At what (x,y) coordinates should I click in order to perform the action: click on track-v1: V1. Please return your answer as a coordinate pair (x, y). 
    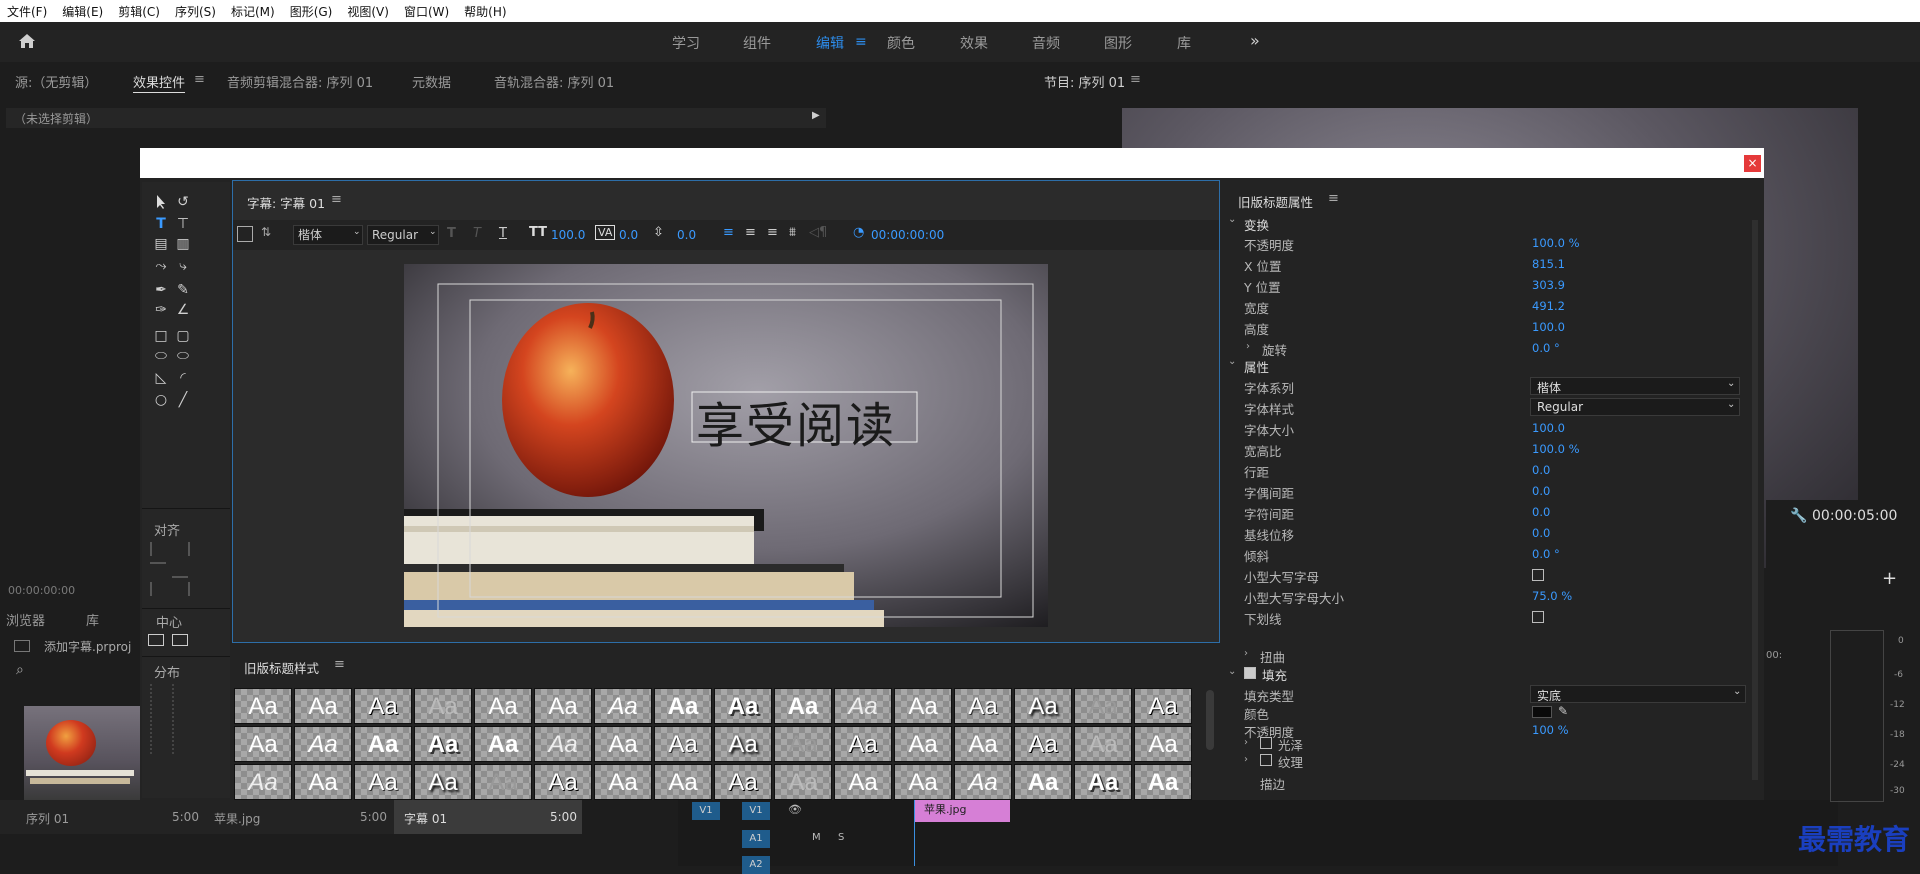
    Looking at the image, I should click on (756, 811).